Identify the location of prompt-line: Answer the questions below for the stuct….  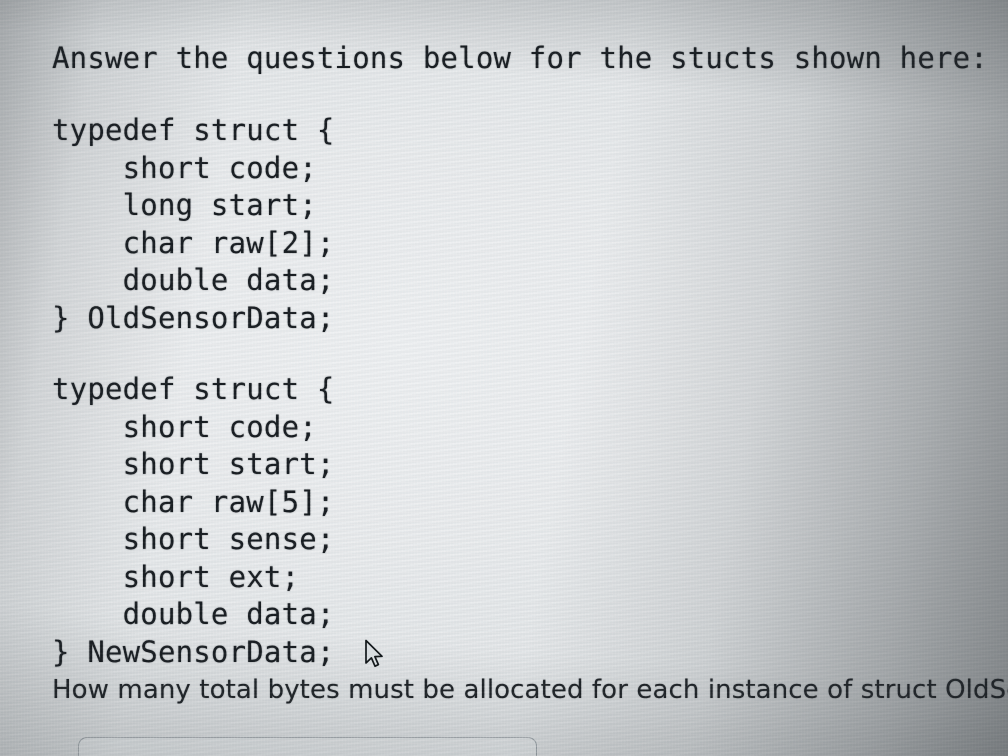
(520, 58).